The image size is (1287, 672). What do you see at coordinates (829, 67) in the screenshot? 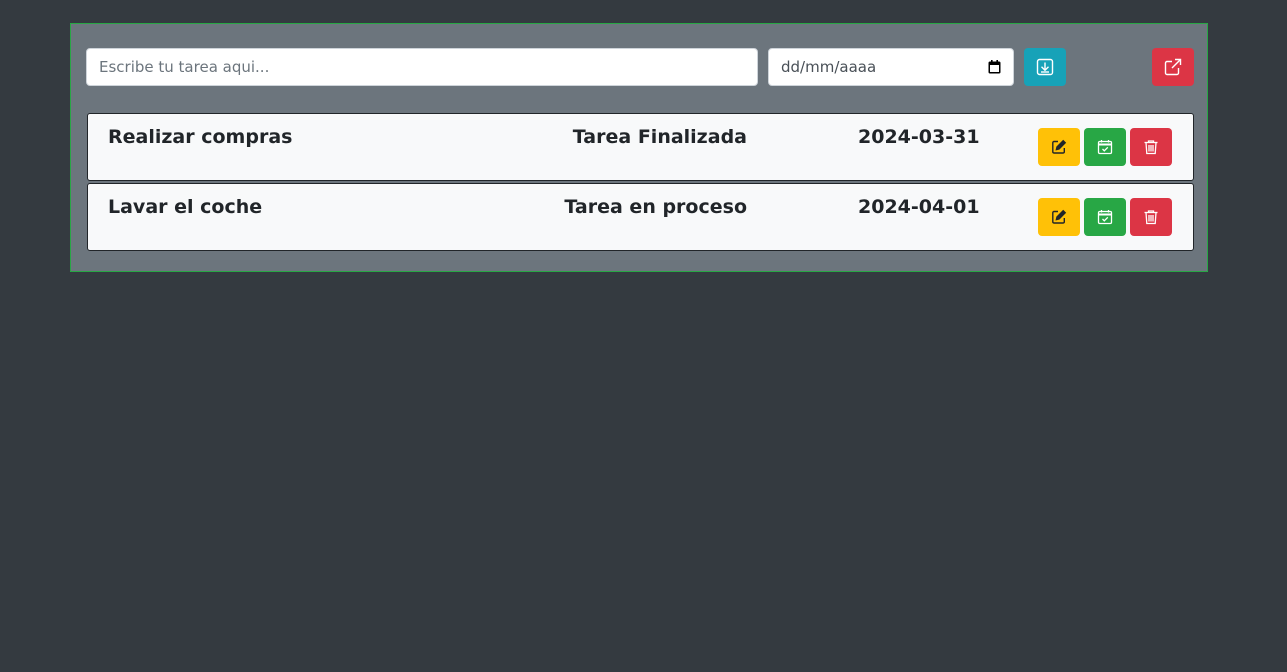
I see `date-placeholder: dd/mm/aaaa` at bounding box center [829, 67].